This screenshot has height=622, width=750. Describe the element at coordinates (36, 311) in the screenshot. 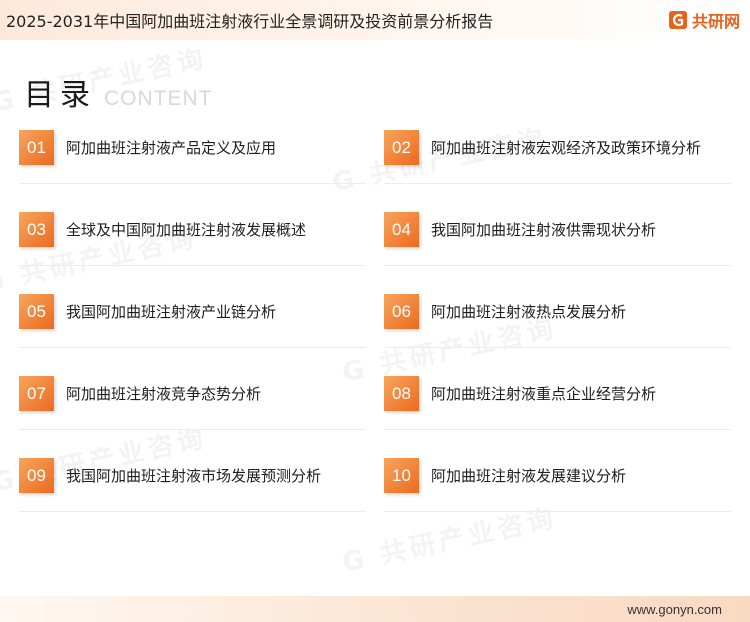

I see `chapter-number: 05` at that location.